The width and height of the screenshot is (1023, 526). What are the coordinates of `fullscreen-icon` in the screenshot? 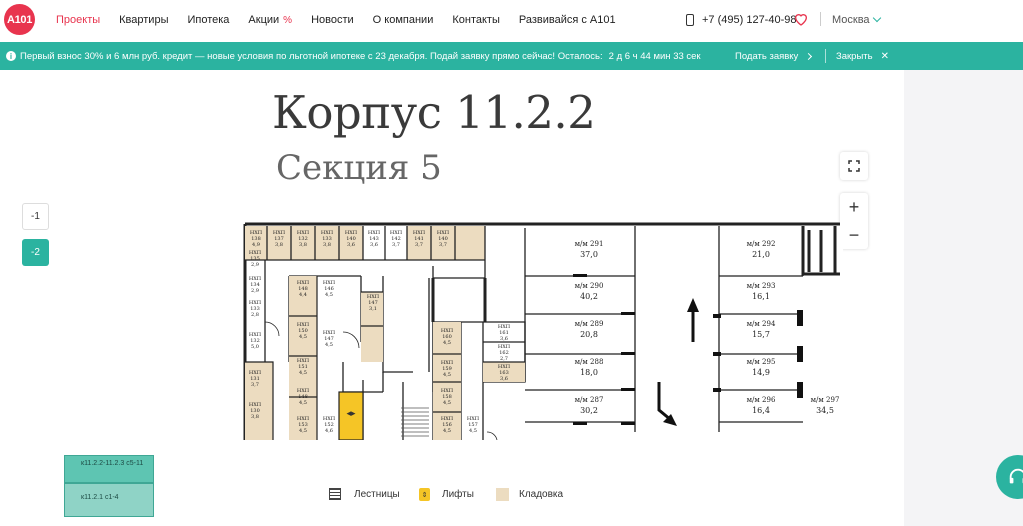 It's located at (854, 166).